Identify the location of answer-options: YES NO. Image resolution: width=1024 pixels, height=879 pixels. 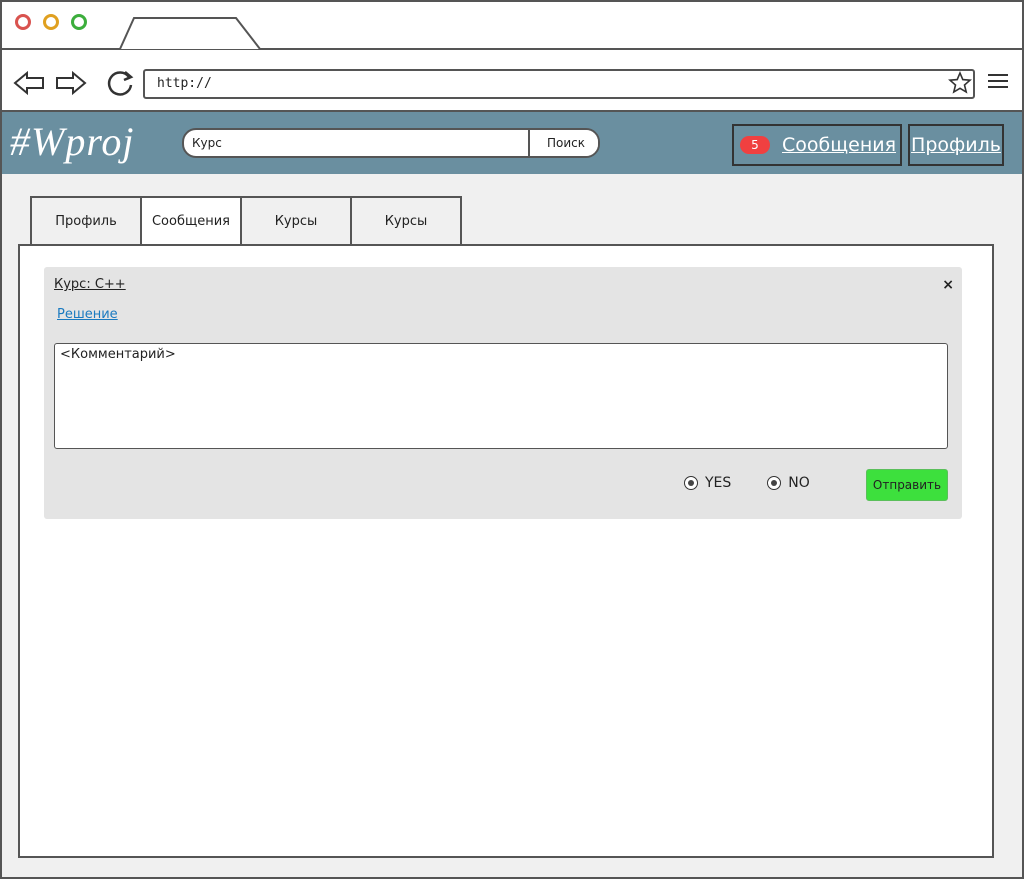
(765, 483).